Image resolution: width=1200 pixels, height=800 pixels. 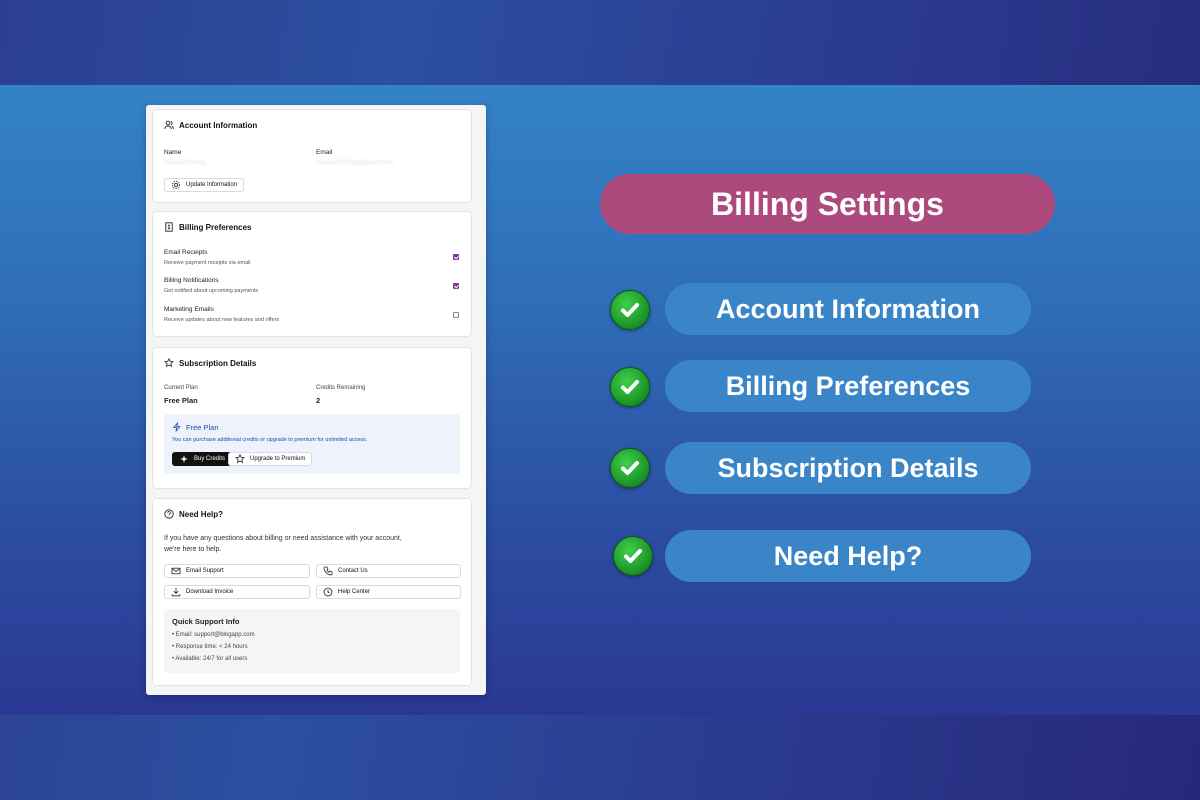 I want to click on marketing-emails-label: Marketing Emails, so click(x=189, y=309).